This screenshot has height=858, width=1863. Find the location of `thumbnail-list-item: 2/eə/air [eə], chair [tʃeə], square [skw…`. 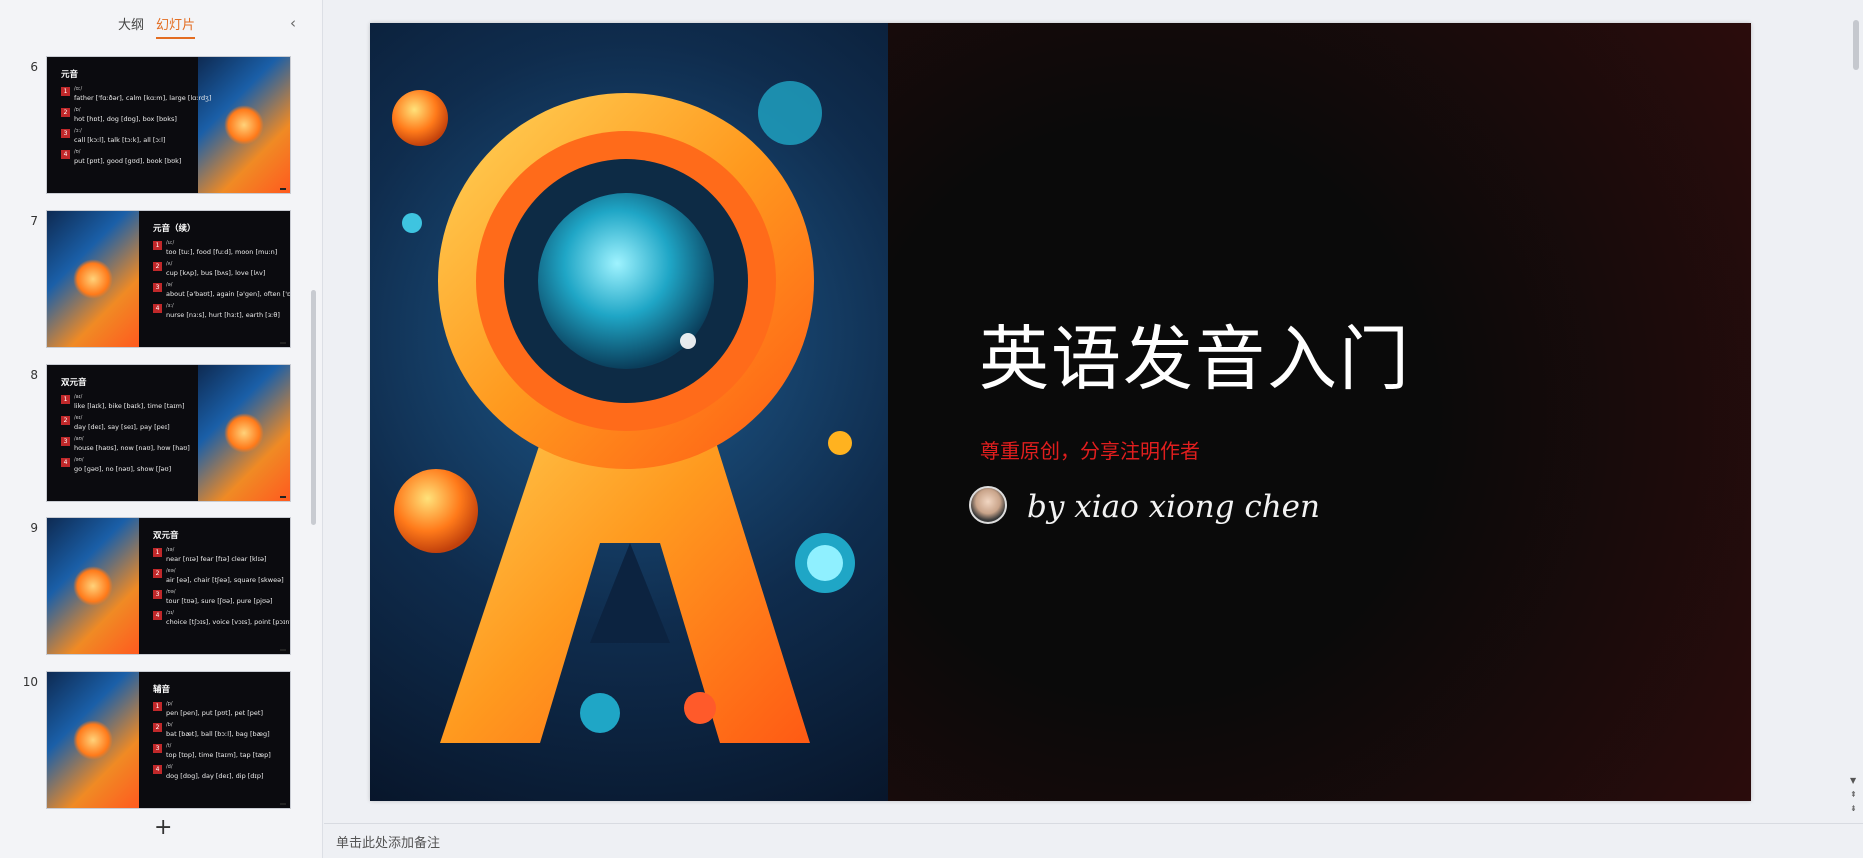

thumbnail-list-item: 2/eə/air [eə], chair [tʃeə], square [skw… is located at coordinates (221, 575).